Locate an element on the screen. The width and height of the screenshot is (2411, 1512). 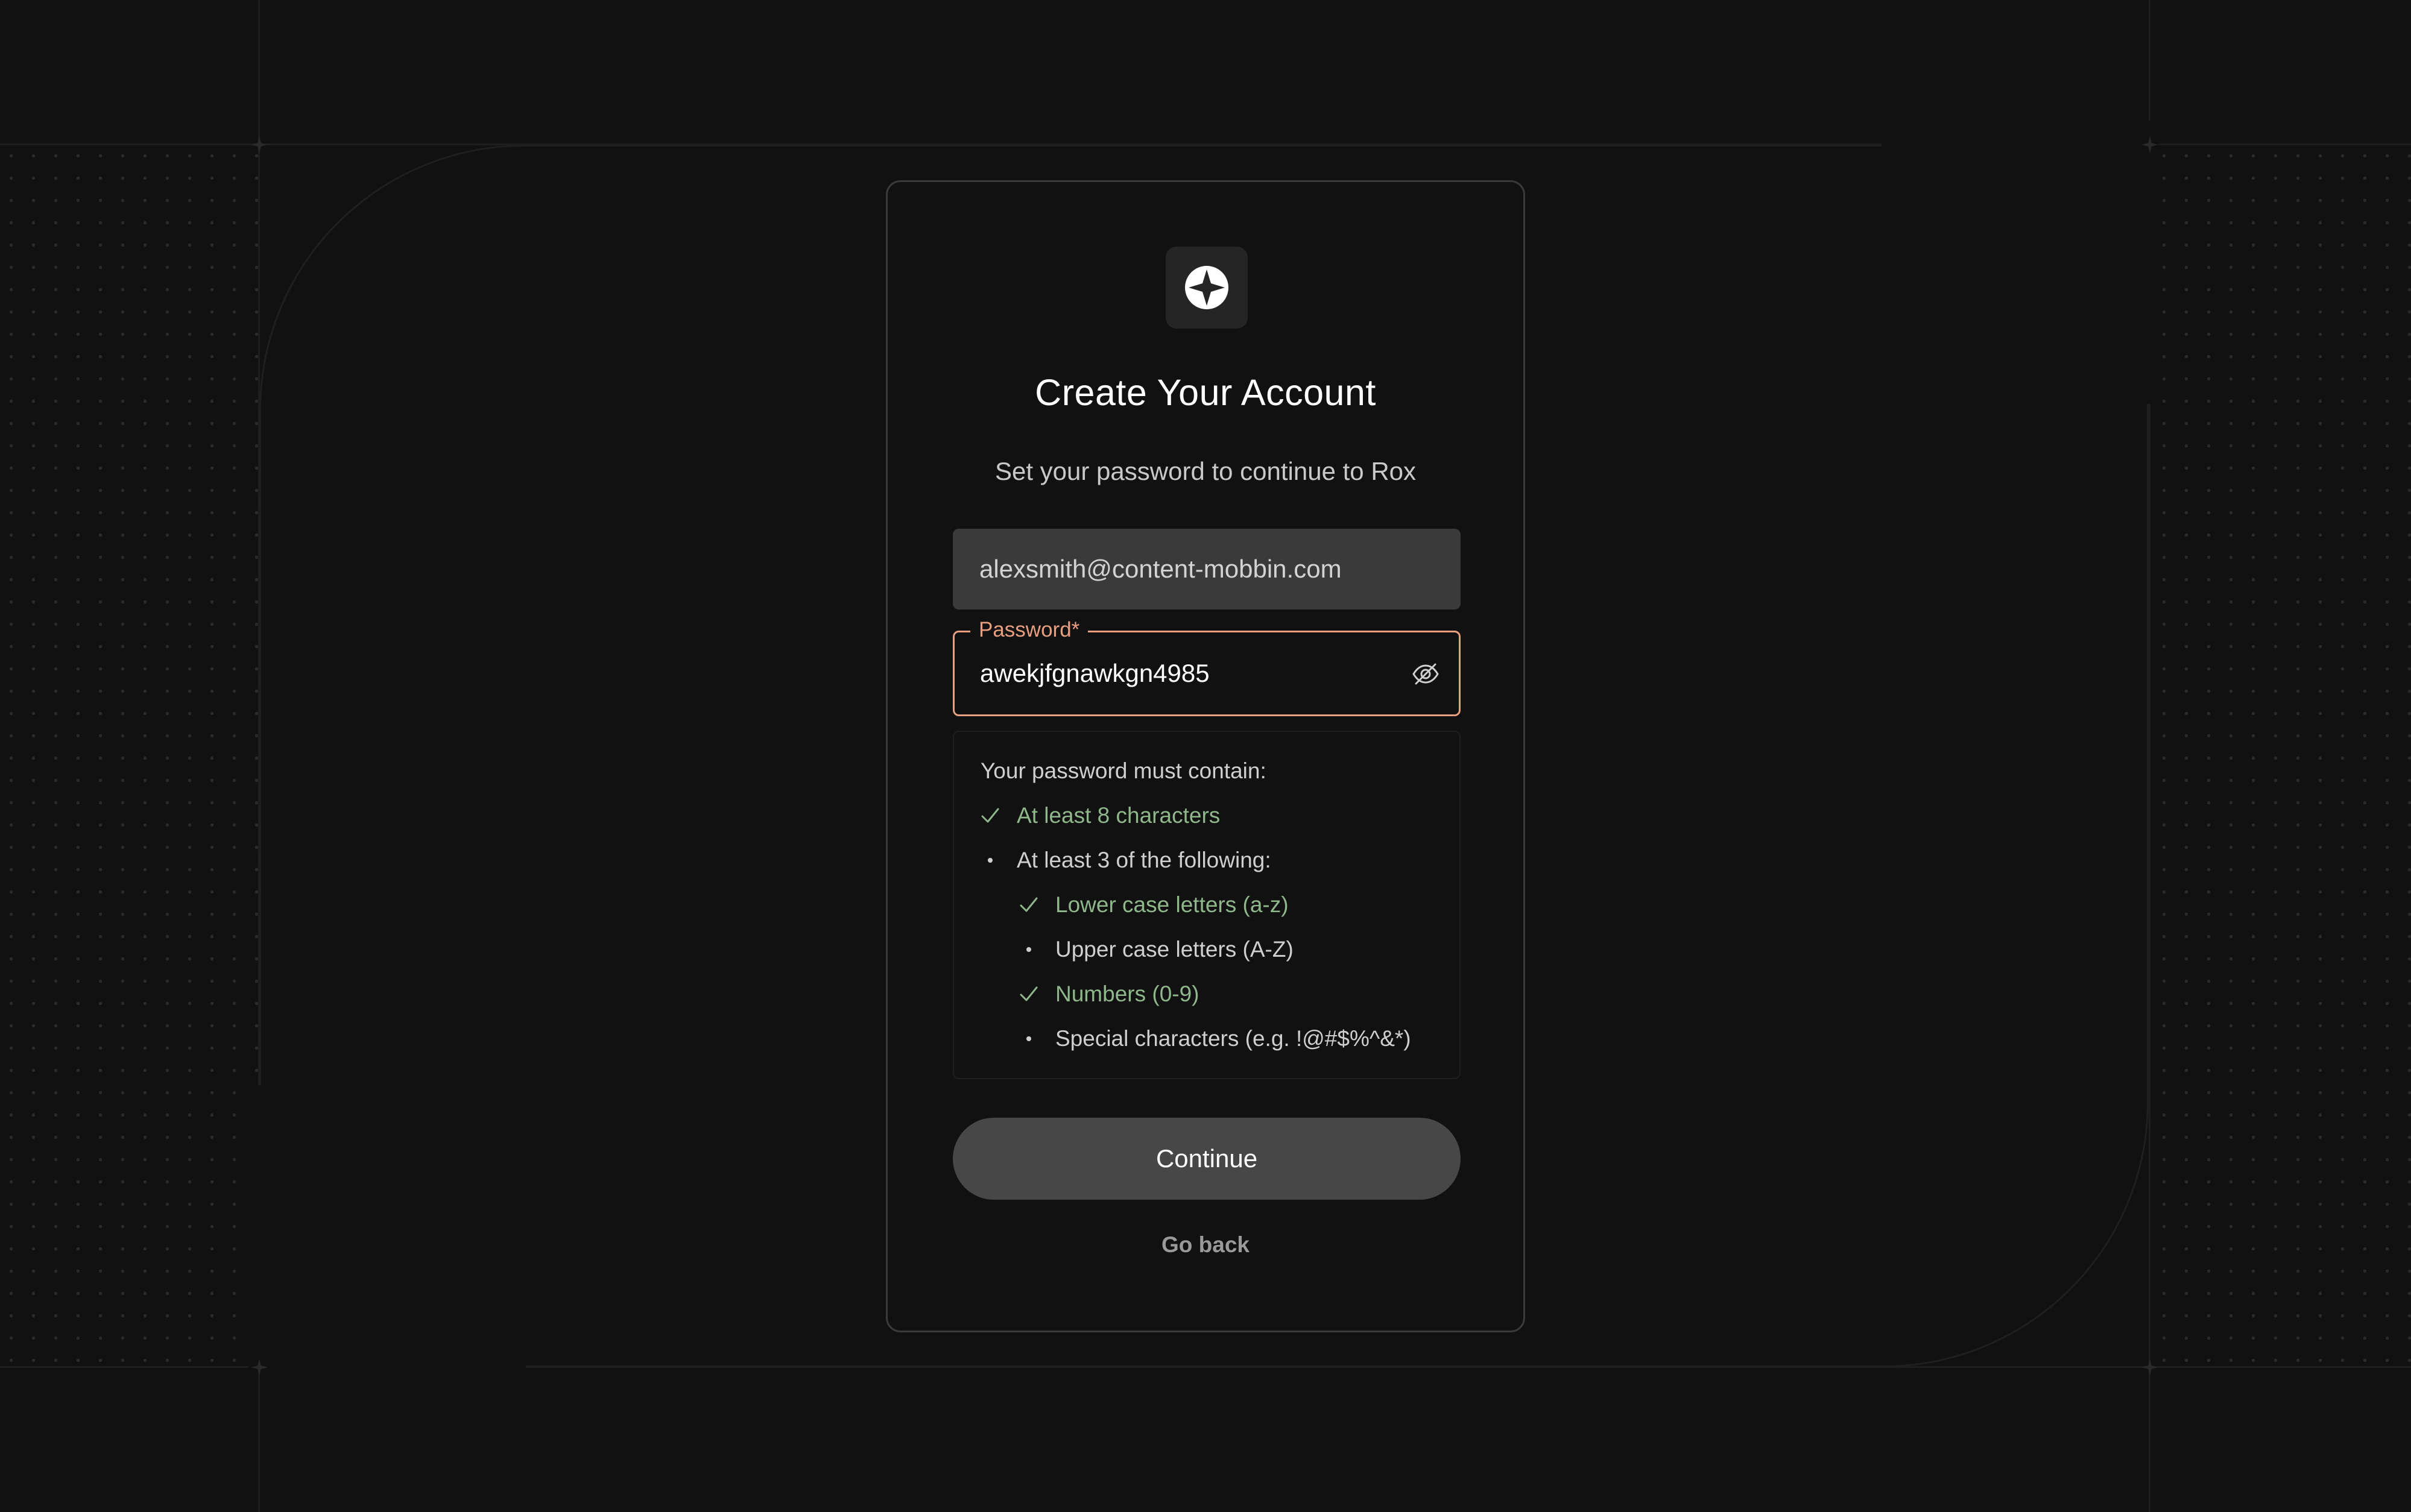
requirement-uppercase: Upper case letters (A-Z) is located at coordinates (1155, 950).